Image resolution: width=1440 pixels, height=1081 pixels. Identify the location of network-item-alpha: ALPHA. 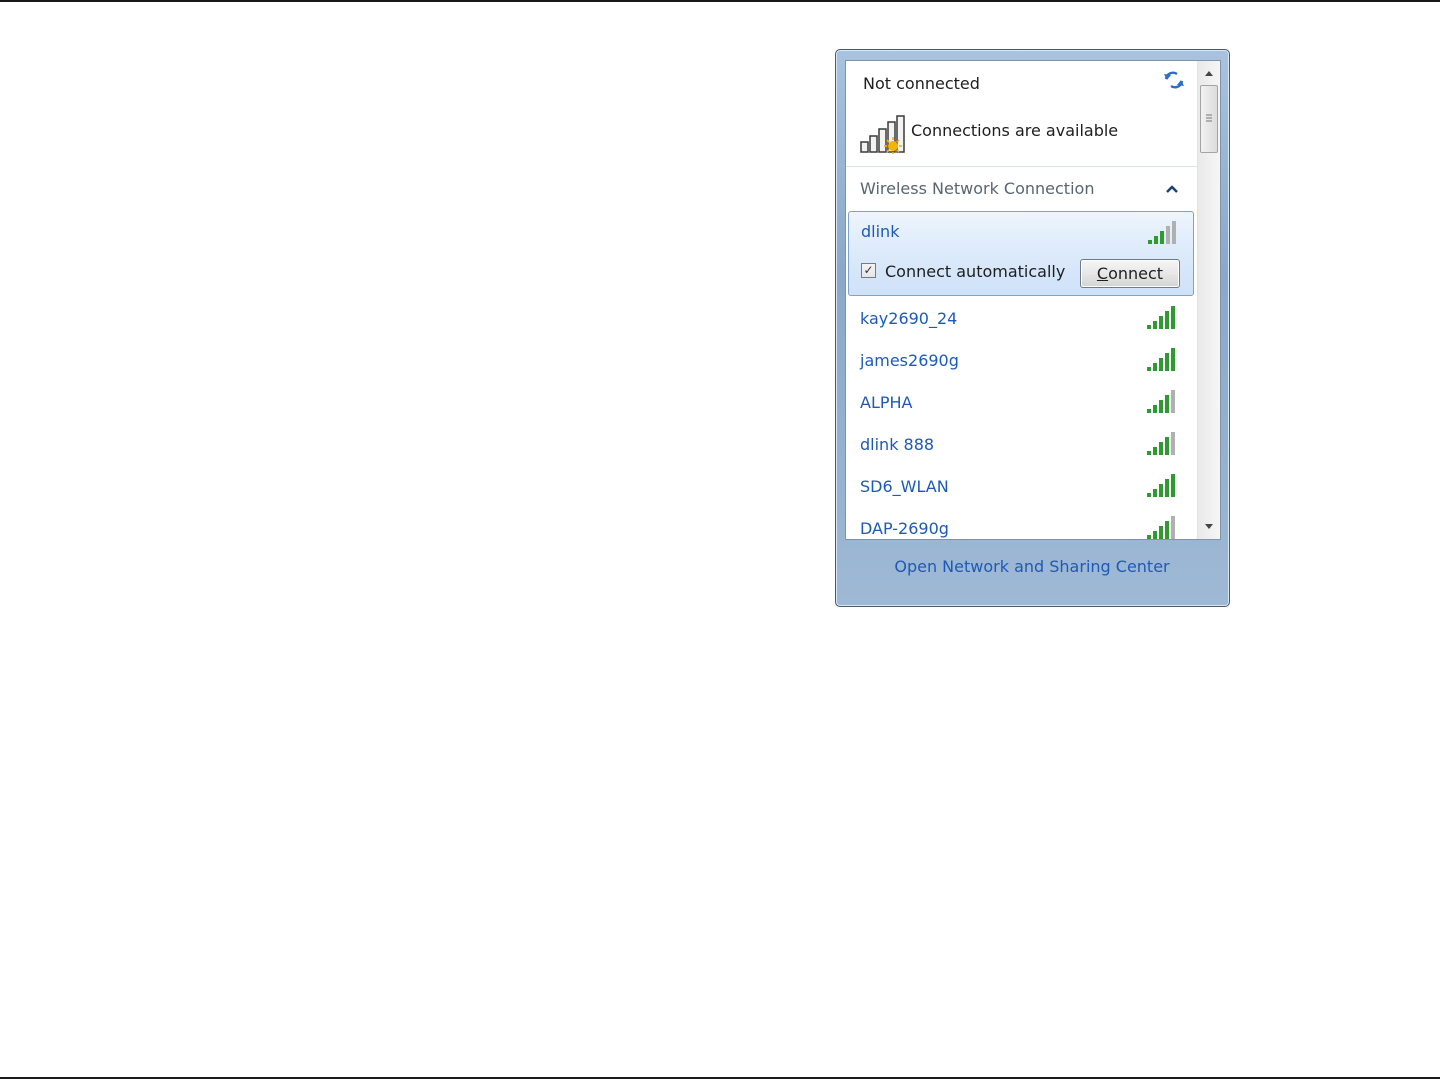
(1021, 404).